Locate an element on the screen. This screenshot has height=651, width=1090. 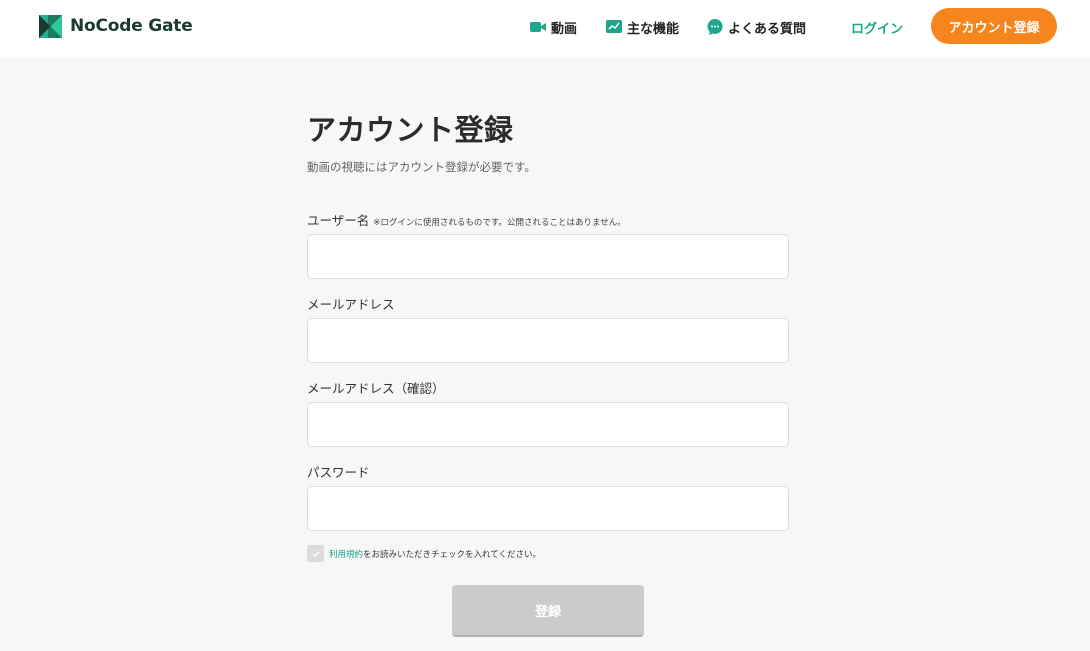
page-subtitle: 動画の視聴にはアカウント登録が必要です。 is located at coordinates (421, 167).